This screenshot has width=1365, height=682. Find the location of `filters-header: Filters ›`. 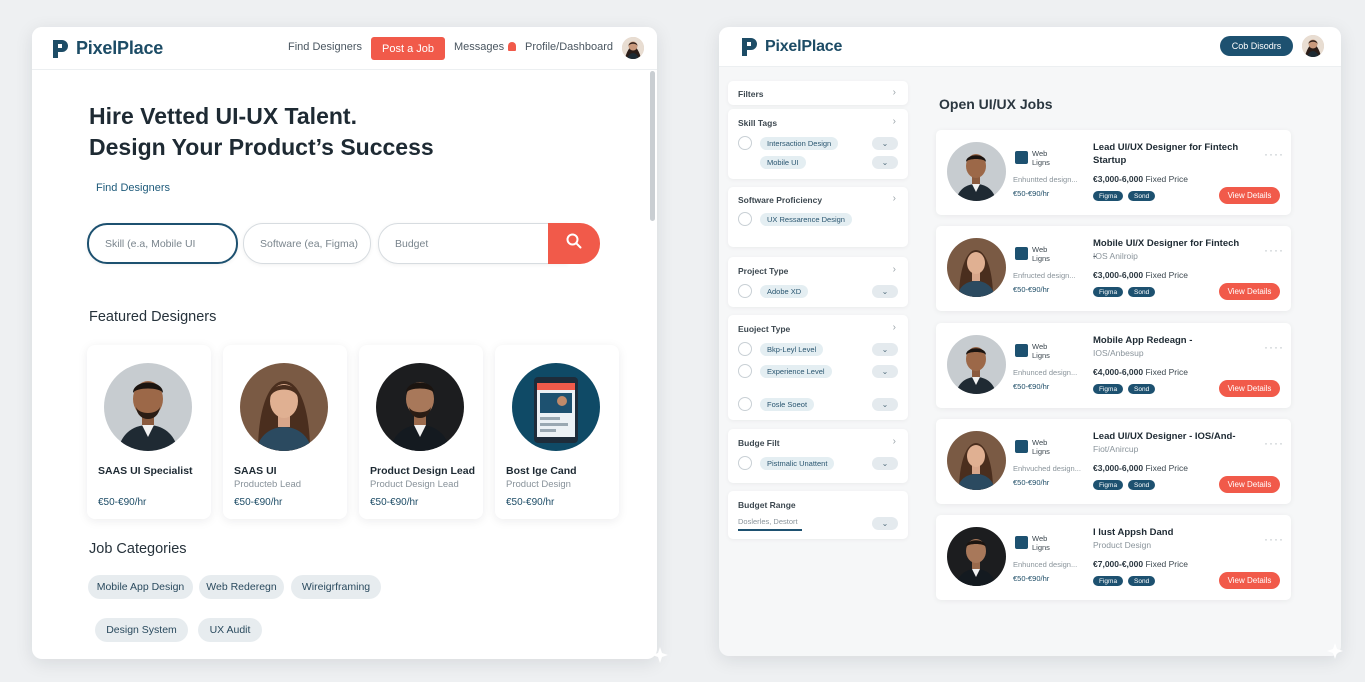

filters-header: Filters › is located at coordinates (818, 93).